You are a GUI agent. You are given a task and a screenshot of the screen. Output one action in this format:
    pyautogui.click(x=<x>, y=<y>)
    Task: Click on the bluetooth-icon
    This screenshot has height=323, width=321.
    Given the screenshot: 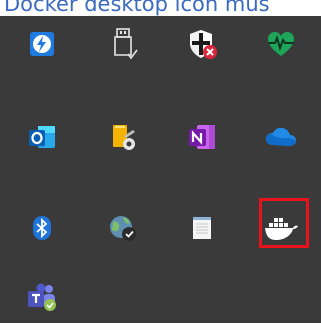 What is the action you would take?
    pyautogui.click(x=42, y=228)
    